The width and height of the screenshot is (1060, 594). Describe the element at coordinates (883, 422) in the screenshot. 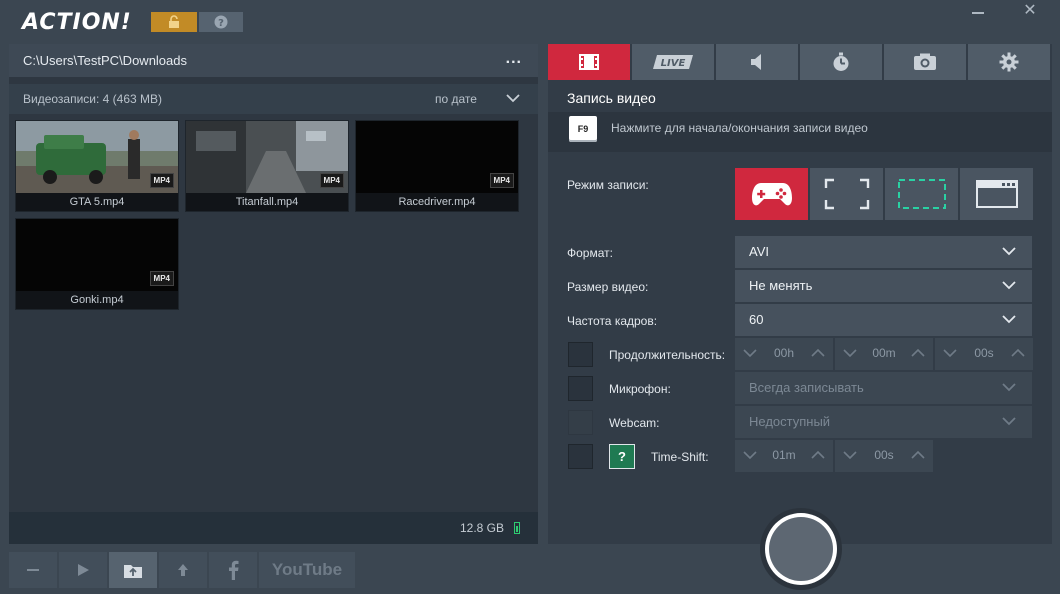

I see `webcam-dropdown: Недоступный` at that location.